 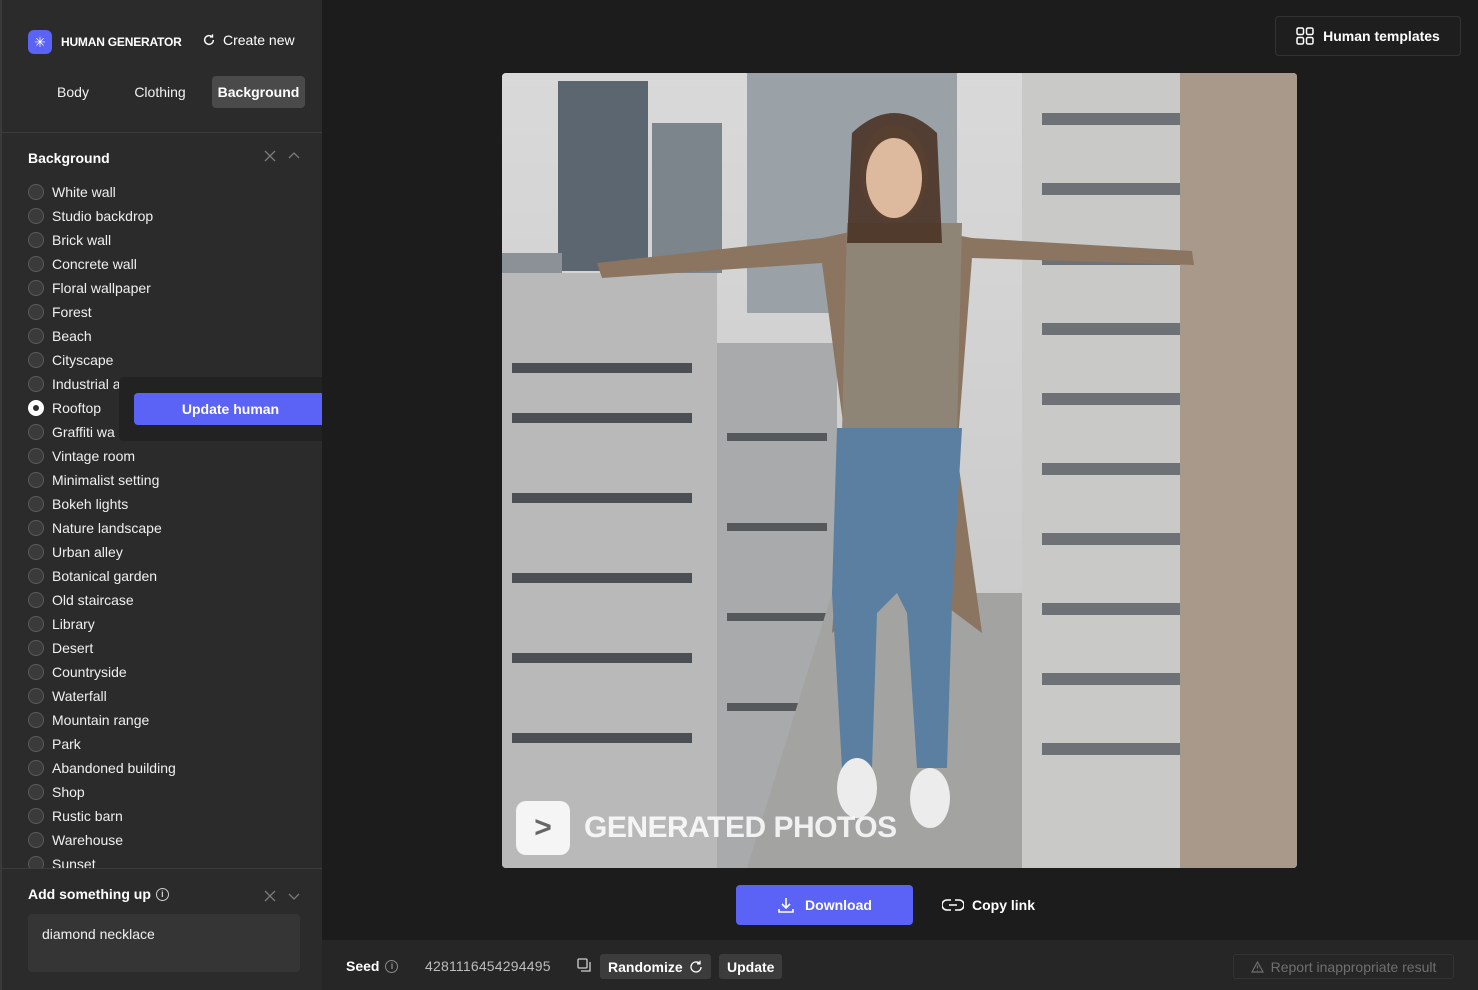 What do you see at coordinates (168, 216) in the screenshot?
I see `background-option: Studio backdrop` at bounding box center [168, 216].